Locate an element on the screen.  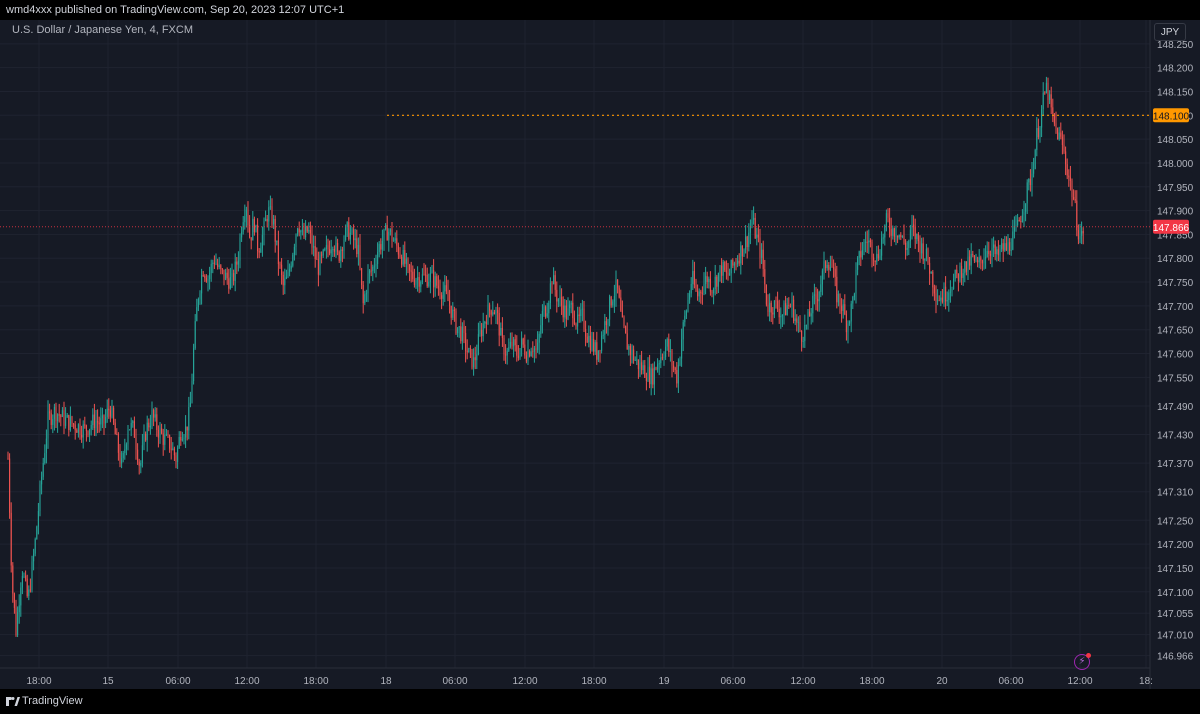
bolt-icon: ⚡ is located at coordinates (1082, 661).